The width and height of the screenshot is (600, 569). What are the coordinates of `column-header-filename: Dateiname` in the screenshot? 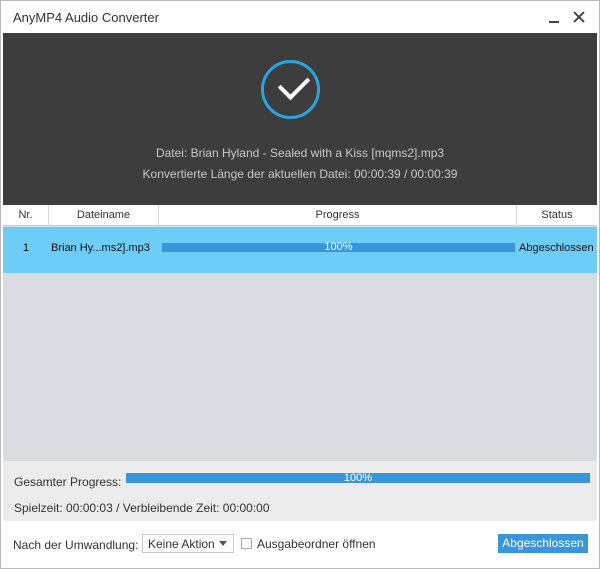 It's located at (104, 215).